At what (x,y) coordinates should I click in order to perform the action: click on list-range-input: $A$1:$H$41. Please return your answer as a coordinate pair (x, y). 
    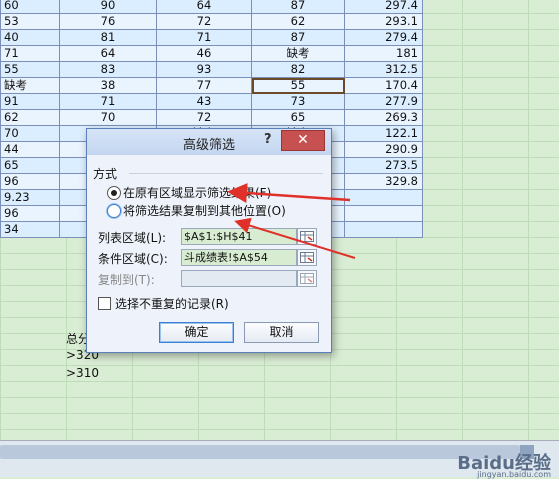
    Looking at the image, I should click on (239, 236).